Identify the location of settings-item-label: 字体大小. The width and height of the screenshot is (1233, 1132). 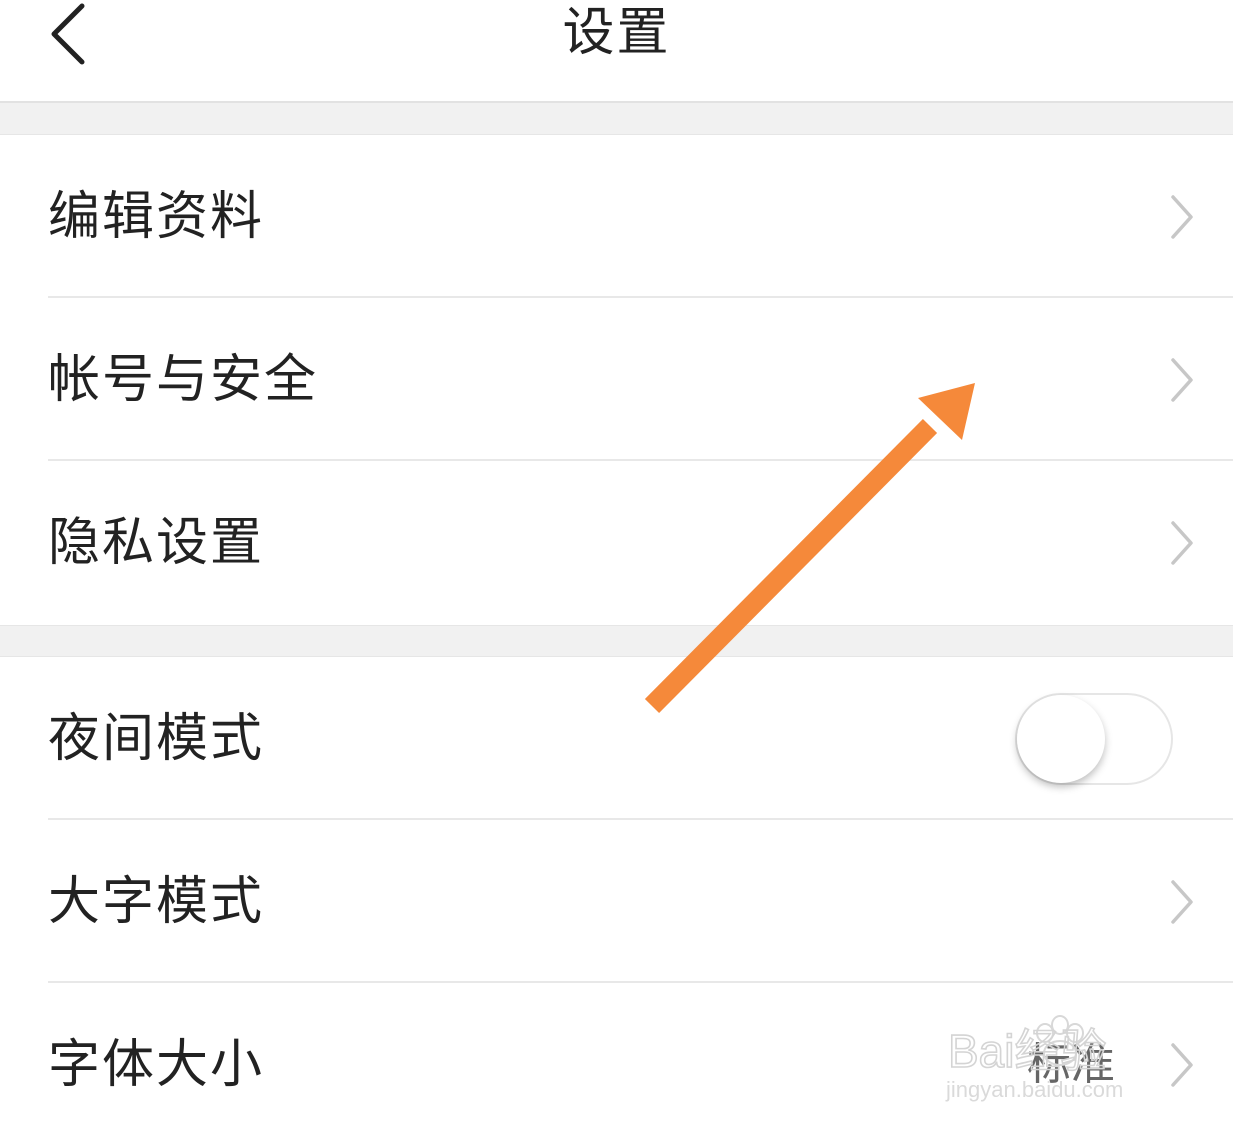
(156, 1064).